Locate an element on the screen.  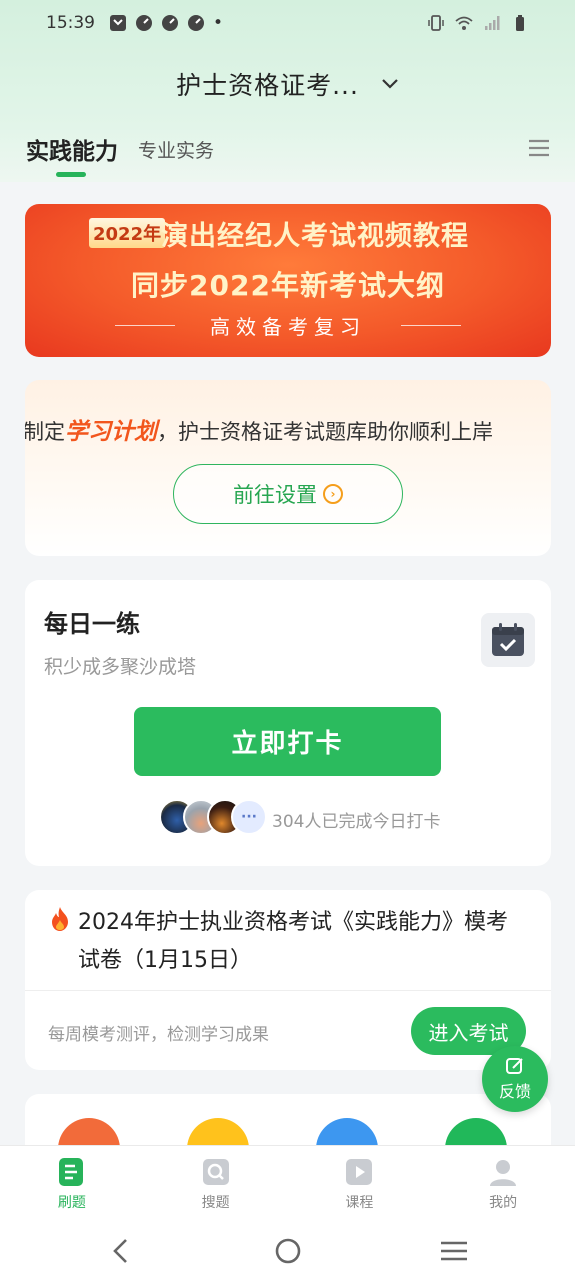
banner-tagline: 高效备考复习 is located at coordinates (288, 327).